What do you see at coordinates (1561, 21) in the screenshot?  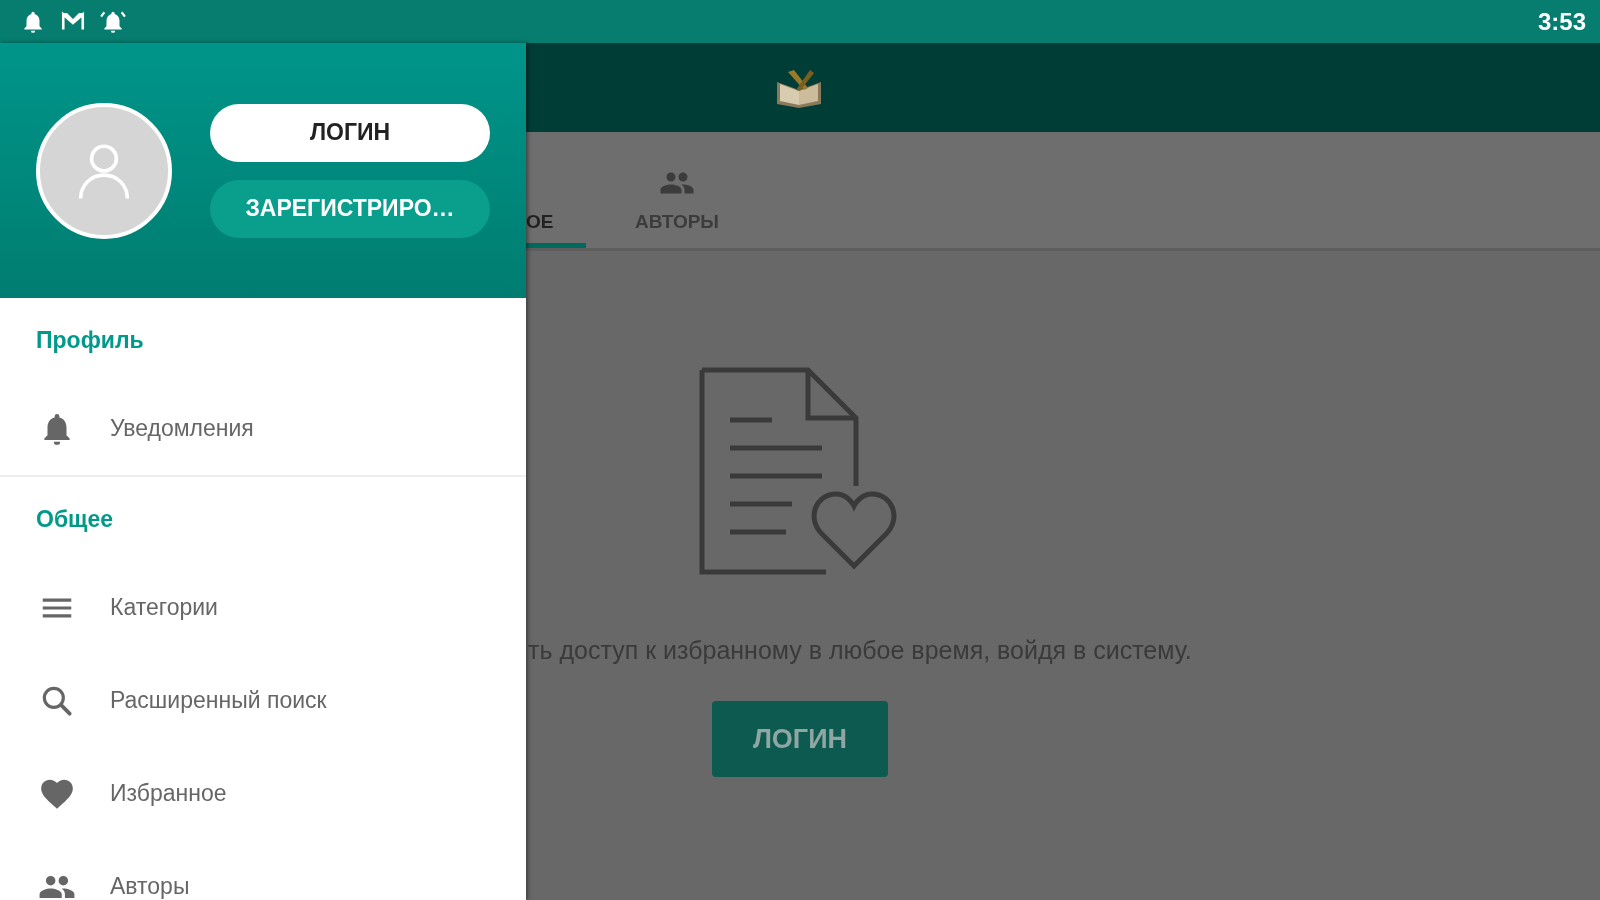 I see `status-time: 3:53` at bounding box center [1561, 21].